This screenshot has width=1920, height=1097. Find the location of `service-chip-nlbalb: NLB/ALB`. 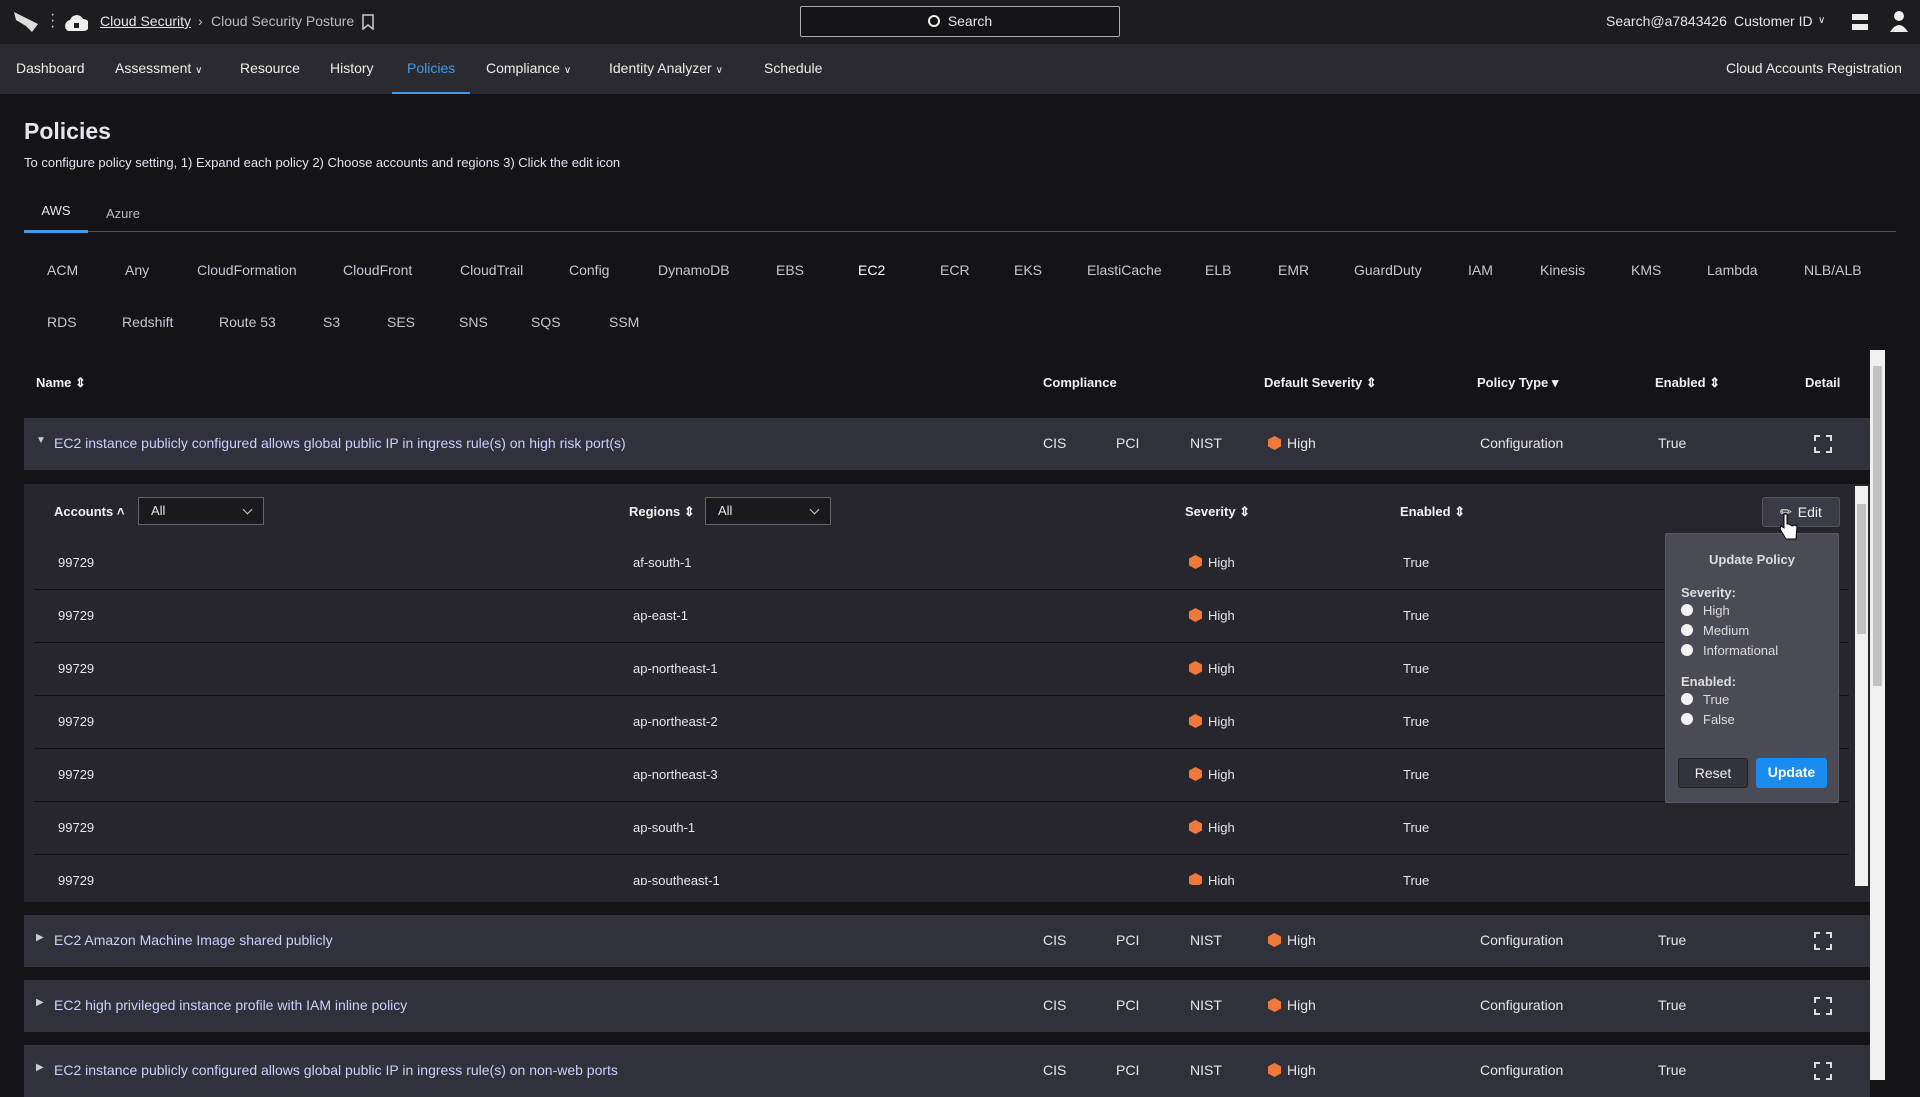

service-chip-nlbalb: NLB/ALB is located at coordinates (1833, 270).